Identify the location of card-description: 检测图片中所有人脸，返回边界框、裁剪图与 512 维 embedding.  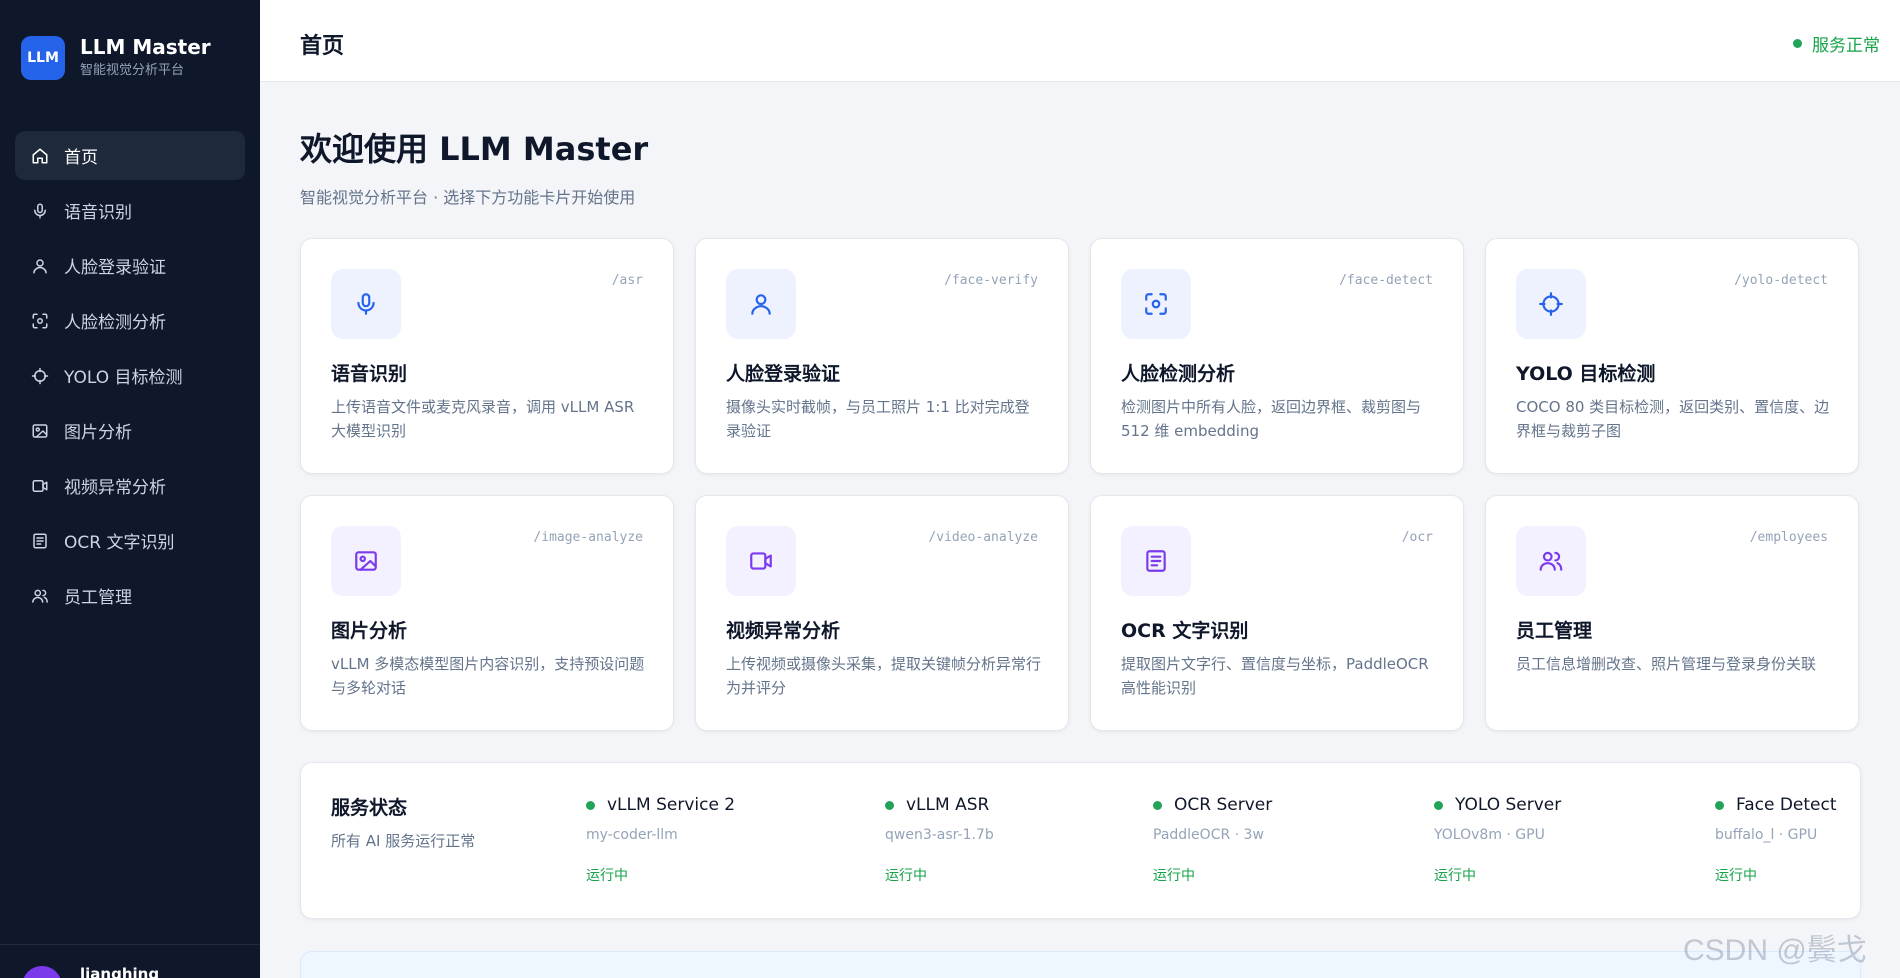
(1271, 419).